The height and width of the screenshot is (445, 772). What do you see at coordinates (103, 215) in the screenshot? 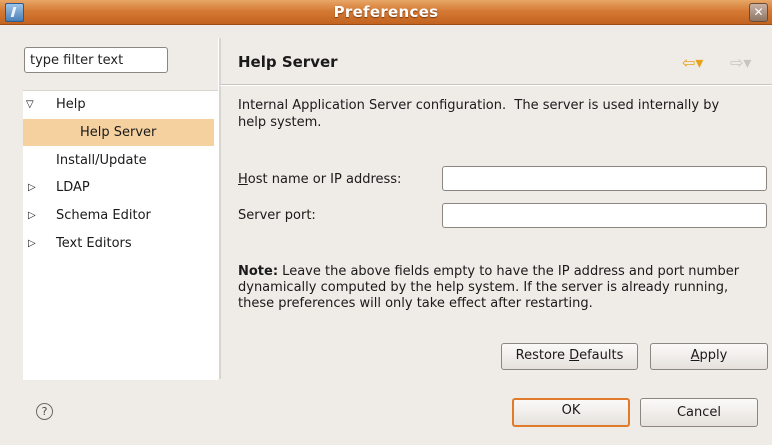
I see `tree-item-label: Schema Editor` at bounding box center [103, 215].